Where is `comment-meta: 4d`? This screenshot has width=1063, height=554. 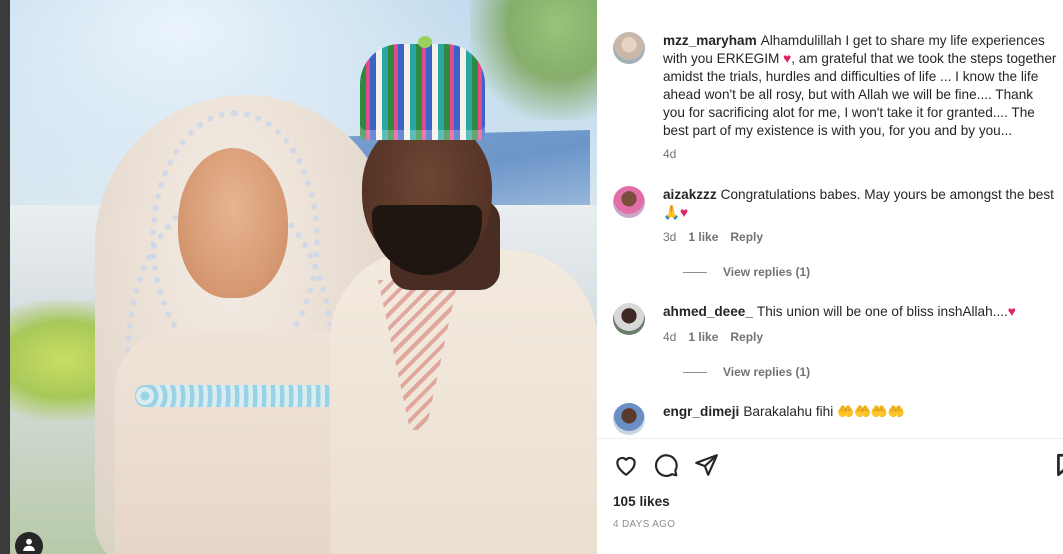 comment-meta: 4d is located at coordinates (669, 154).